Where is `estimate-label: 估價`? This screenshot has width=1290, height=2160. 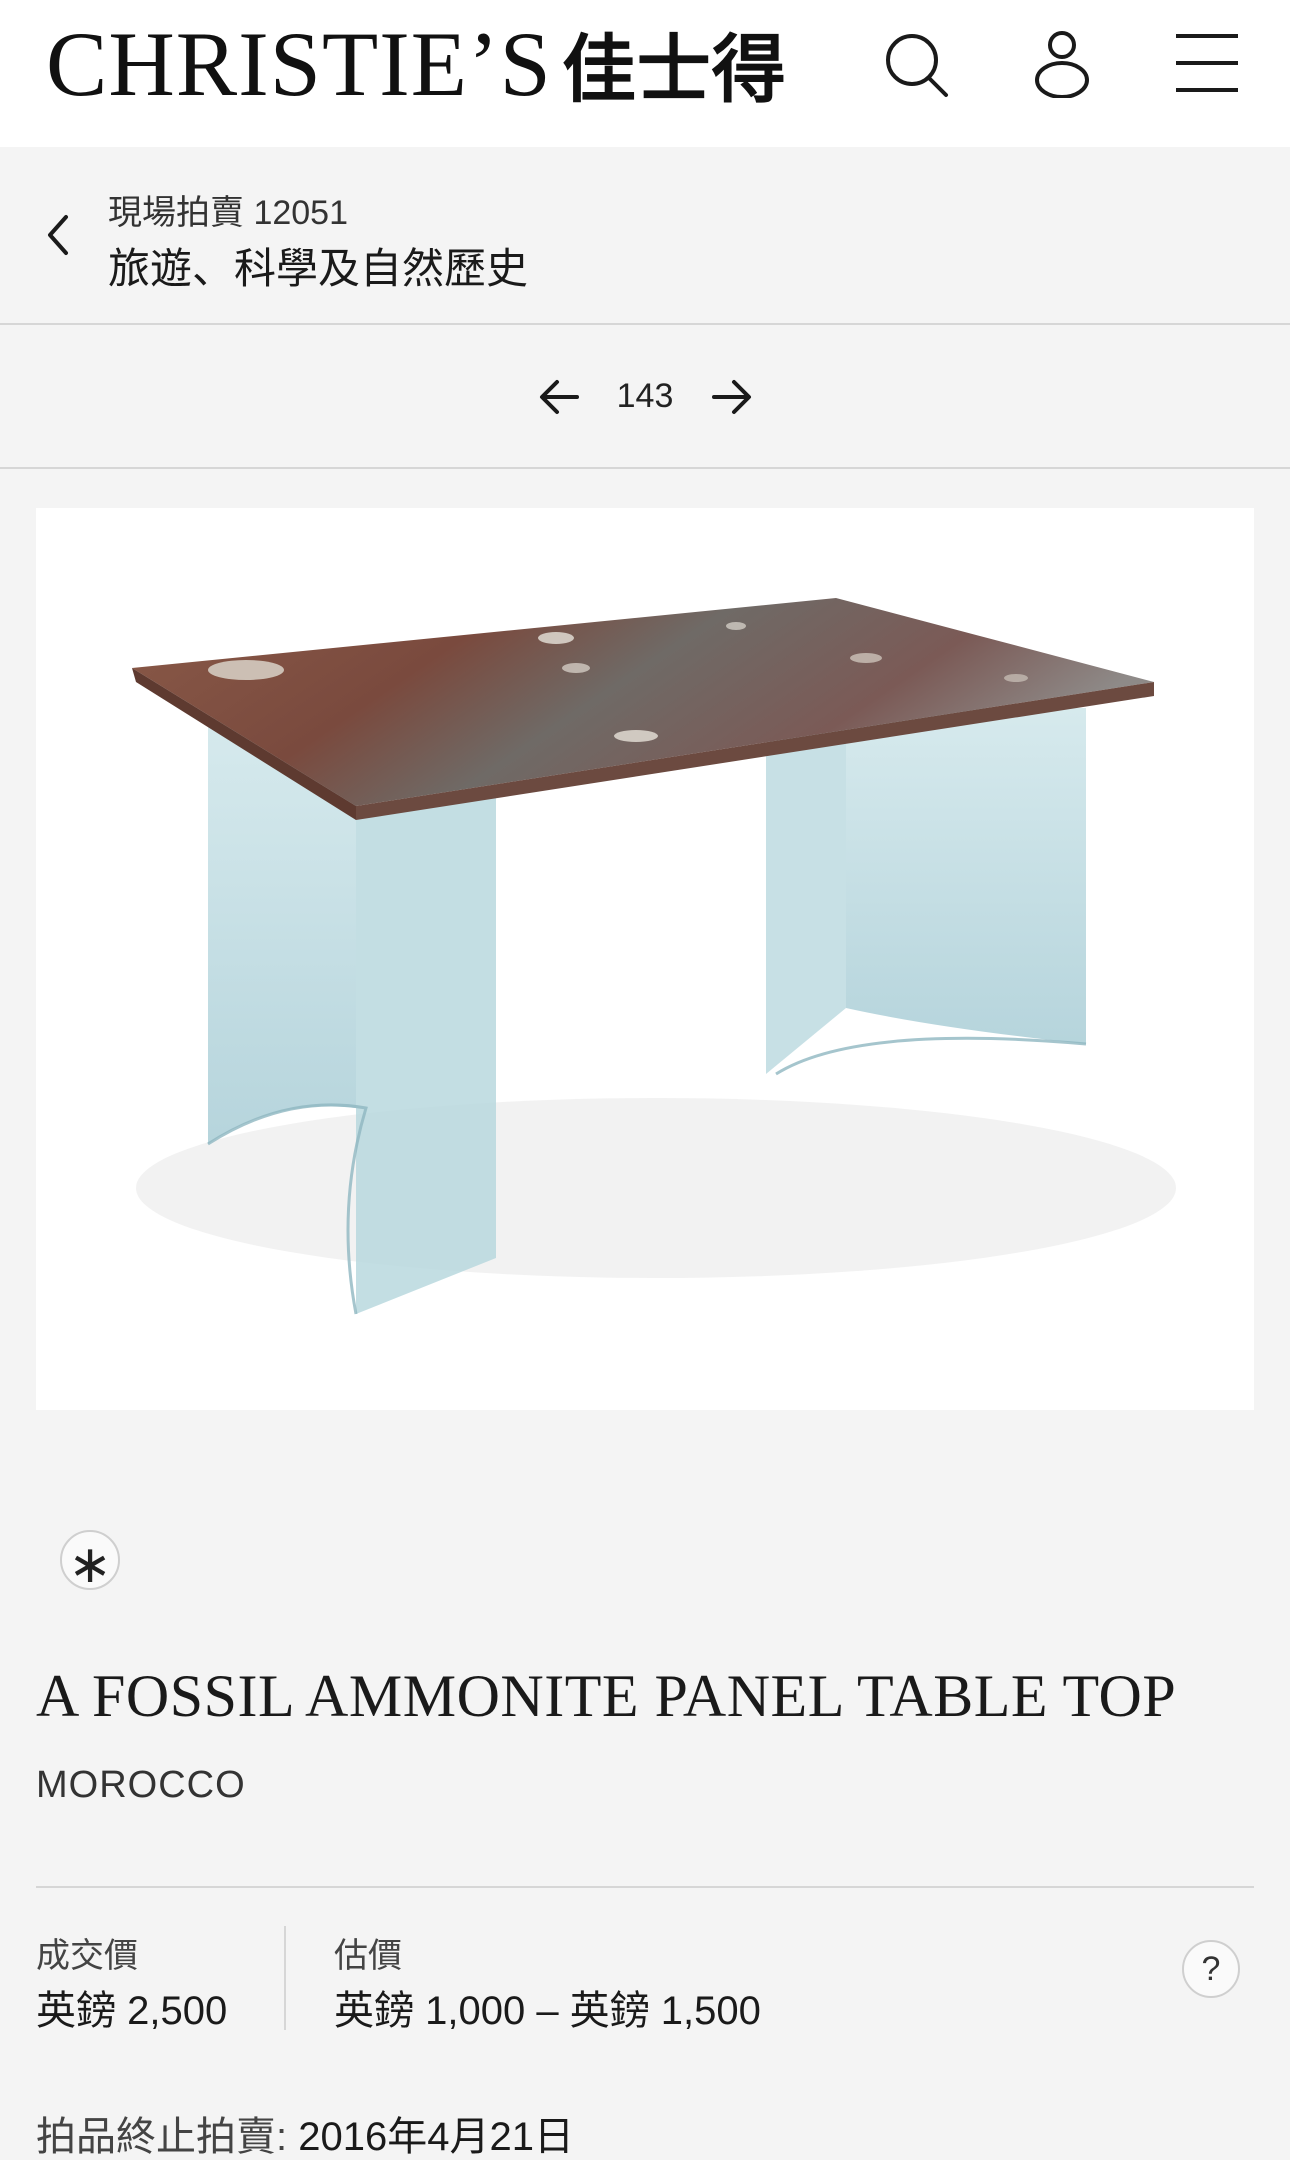
estimate-label: 估價 is located at coordinates (368, 1956).